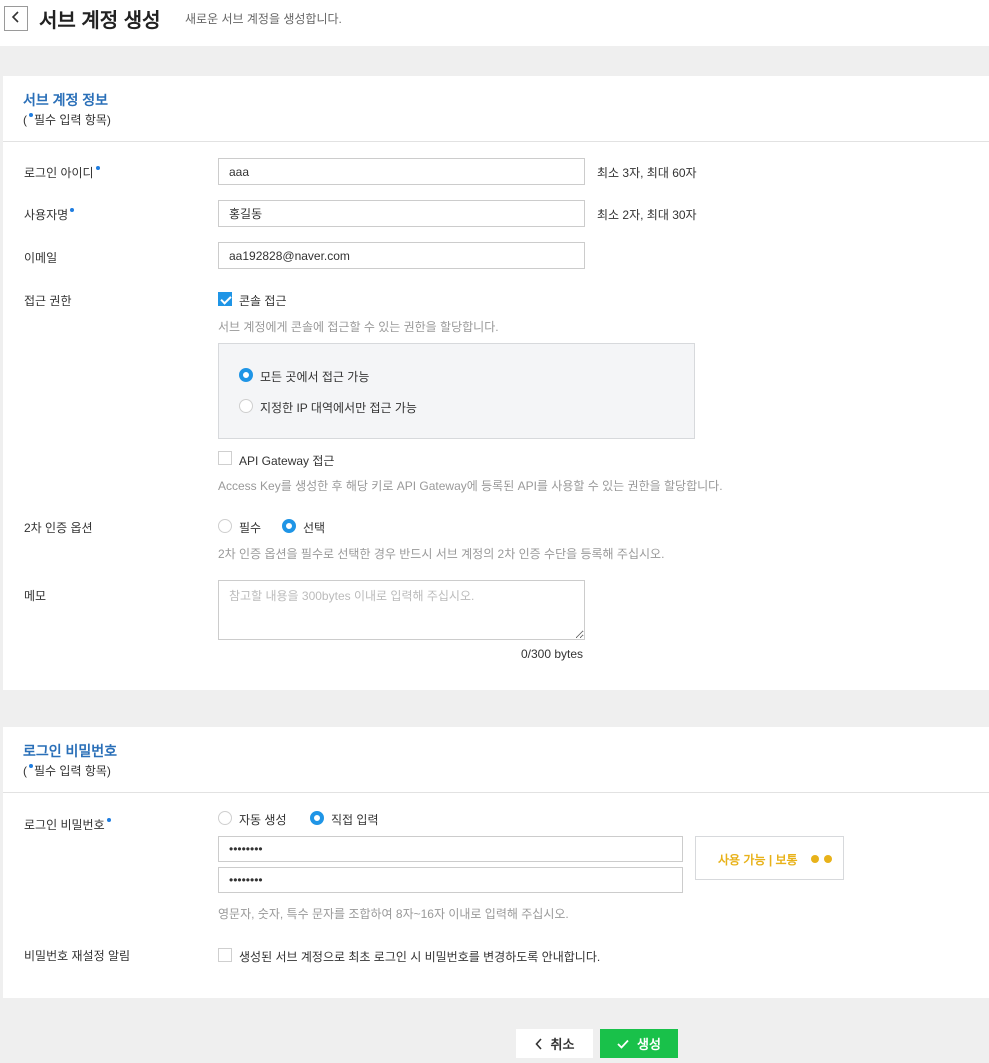 The height and width of the screenshot is (1063, 989). Describe the element at coordinates (623, 1044) in the screenshot. I see `check-icon` at that location.